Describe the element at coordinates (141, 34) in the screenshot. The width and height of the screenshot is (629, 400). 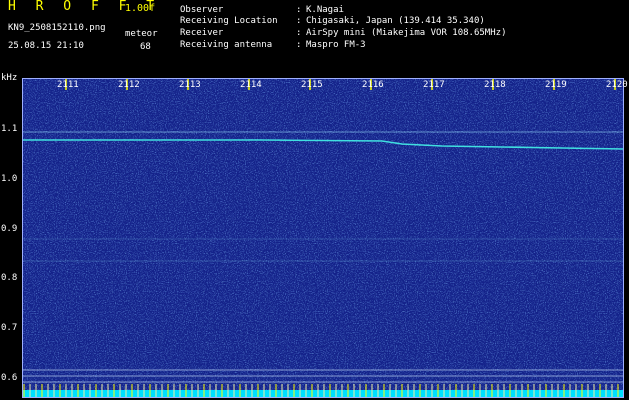
I see `meteor-label: meteor` at that location.